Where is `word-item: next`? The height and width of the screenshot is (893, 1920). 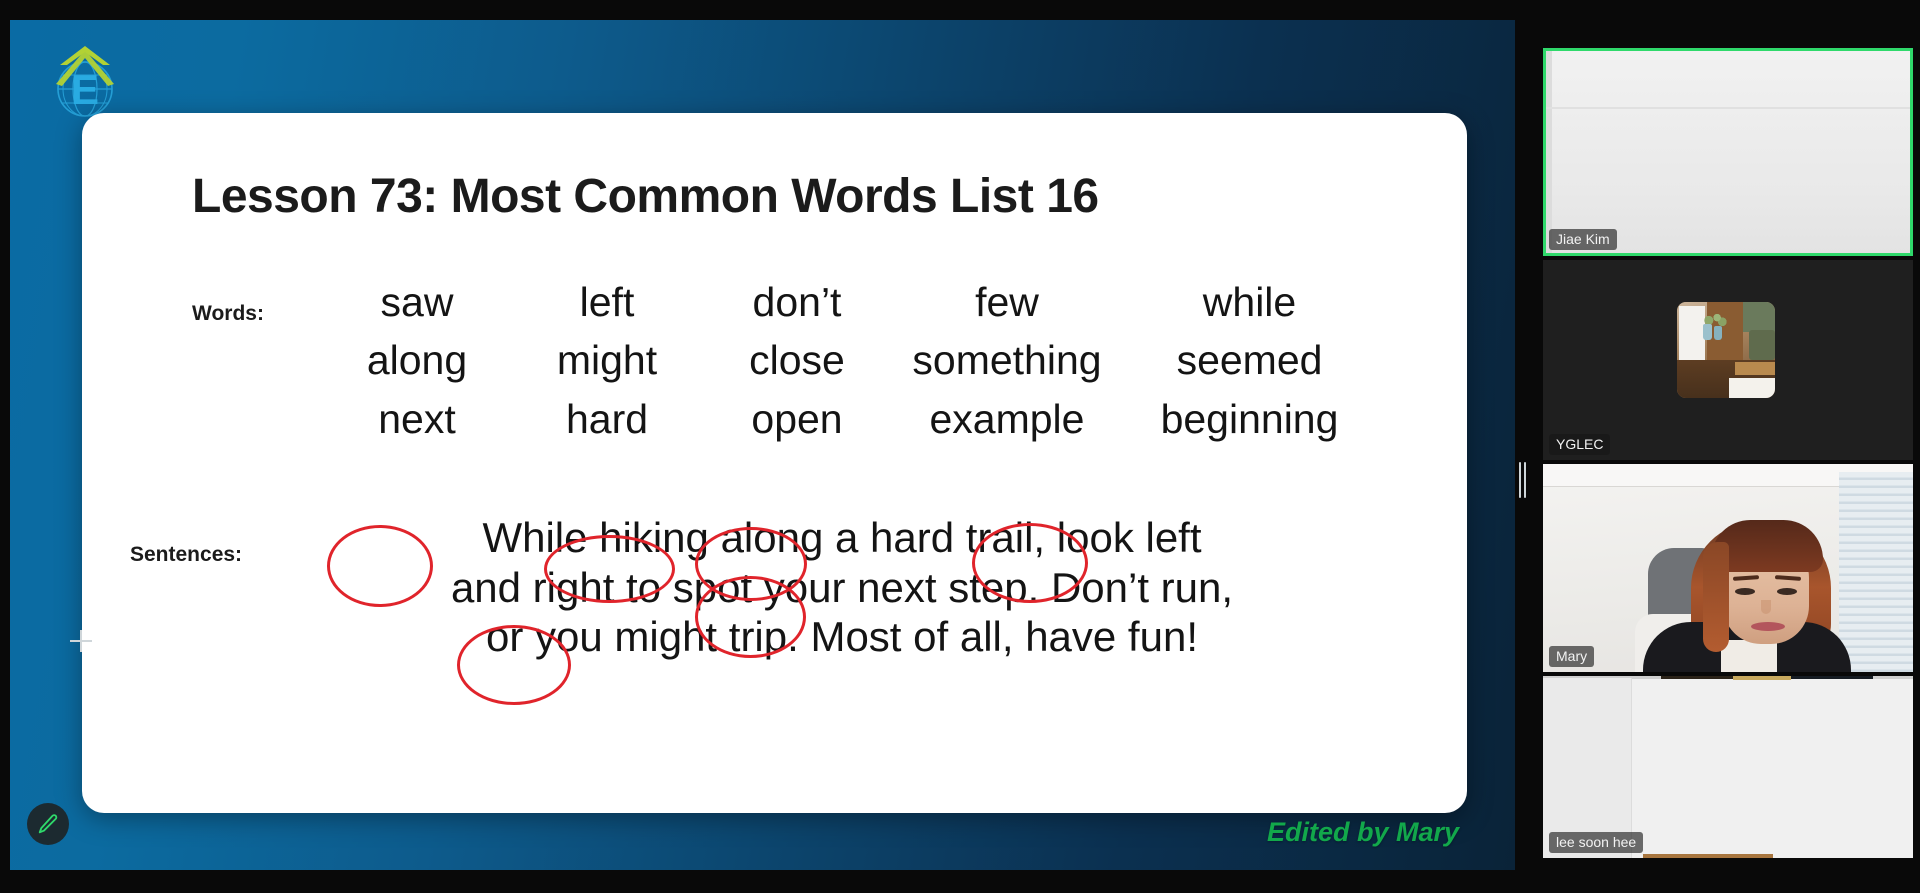
word-item: next is located at coordinates (417, 418).